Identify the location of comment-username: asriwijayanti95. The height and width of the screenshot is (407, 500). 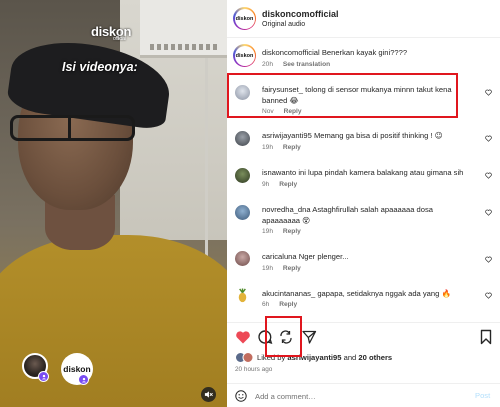
(287, 135).